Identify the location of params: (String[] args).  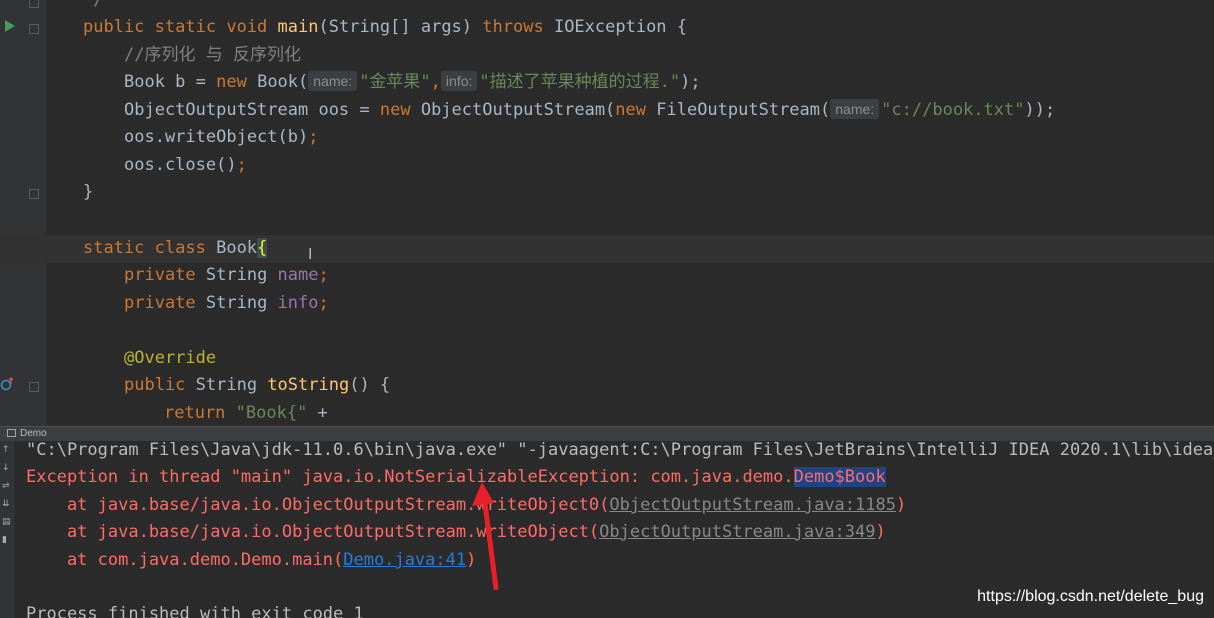
(395, 27).